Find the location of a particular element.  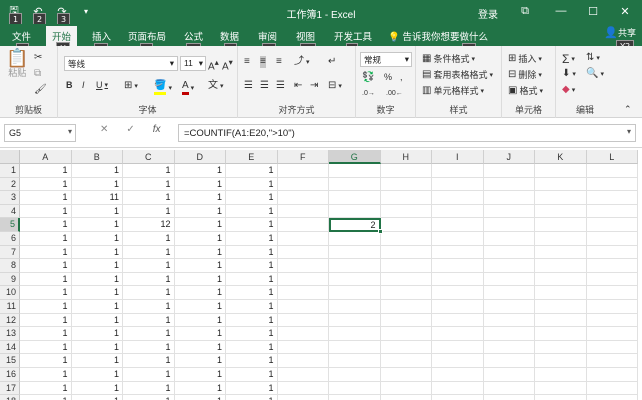

tab-page-layout: 页面布局P is located at coordinates (147, 42).